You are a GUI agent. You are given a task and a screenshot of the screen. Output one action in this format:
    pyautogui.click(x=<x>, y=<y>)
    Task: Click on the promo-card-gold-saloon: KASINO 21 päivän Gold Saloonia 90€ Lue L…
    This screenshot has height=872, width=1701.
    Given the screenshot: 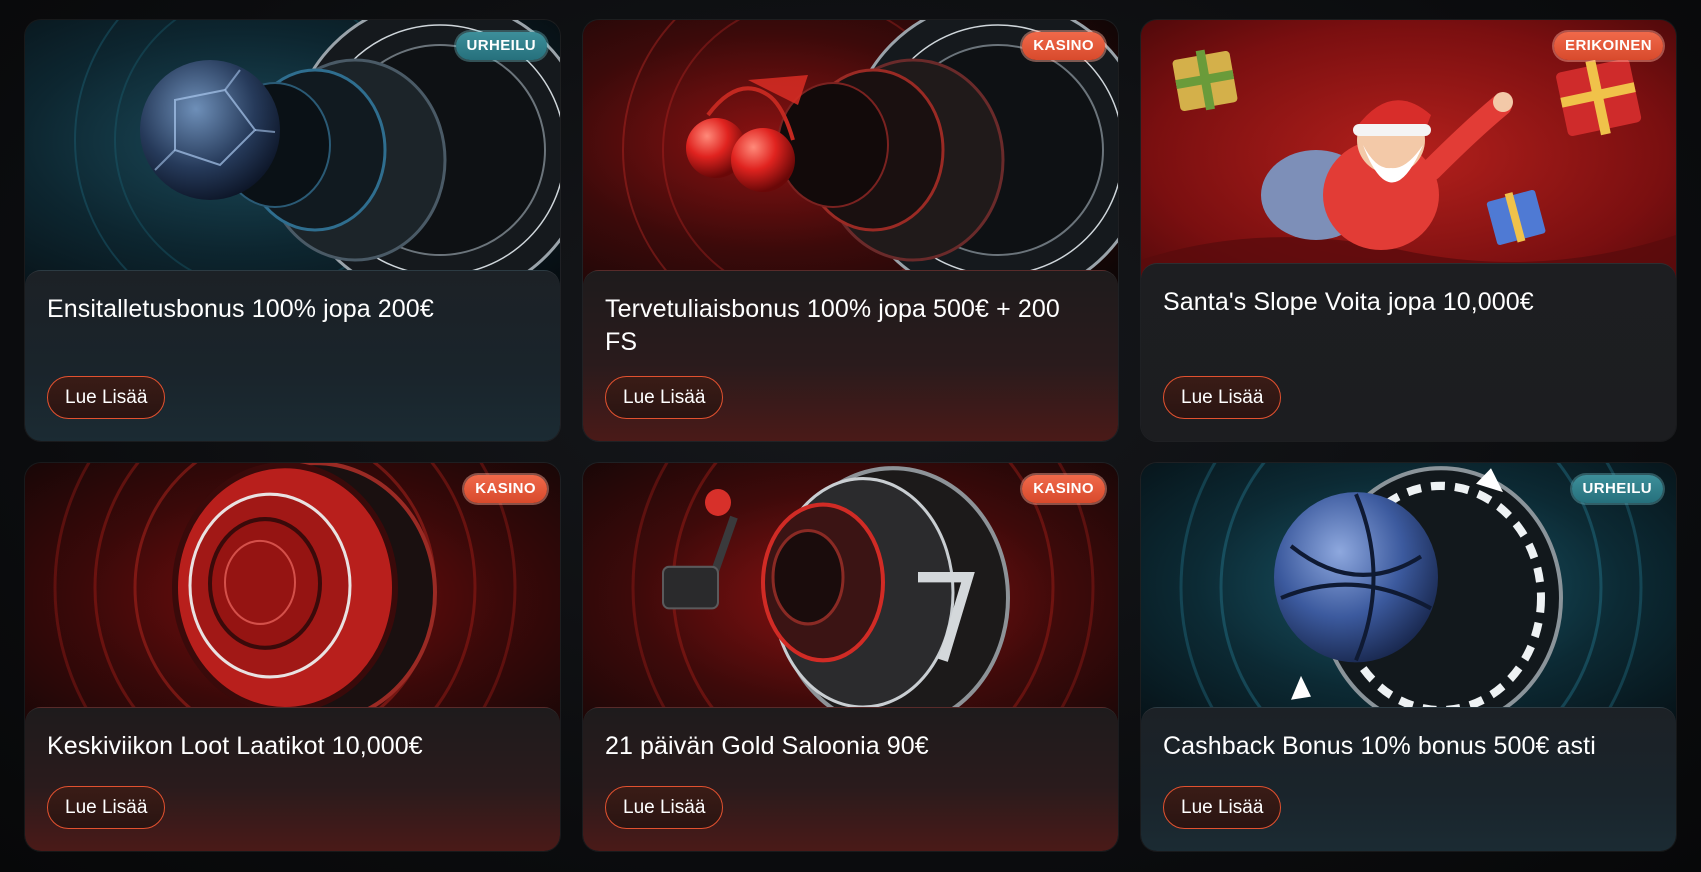 What is the action you would take?
    pyautogui.click(x=850, y=657)
    